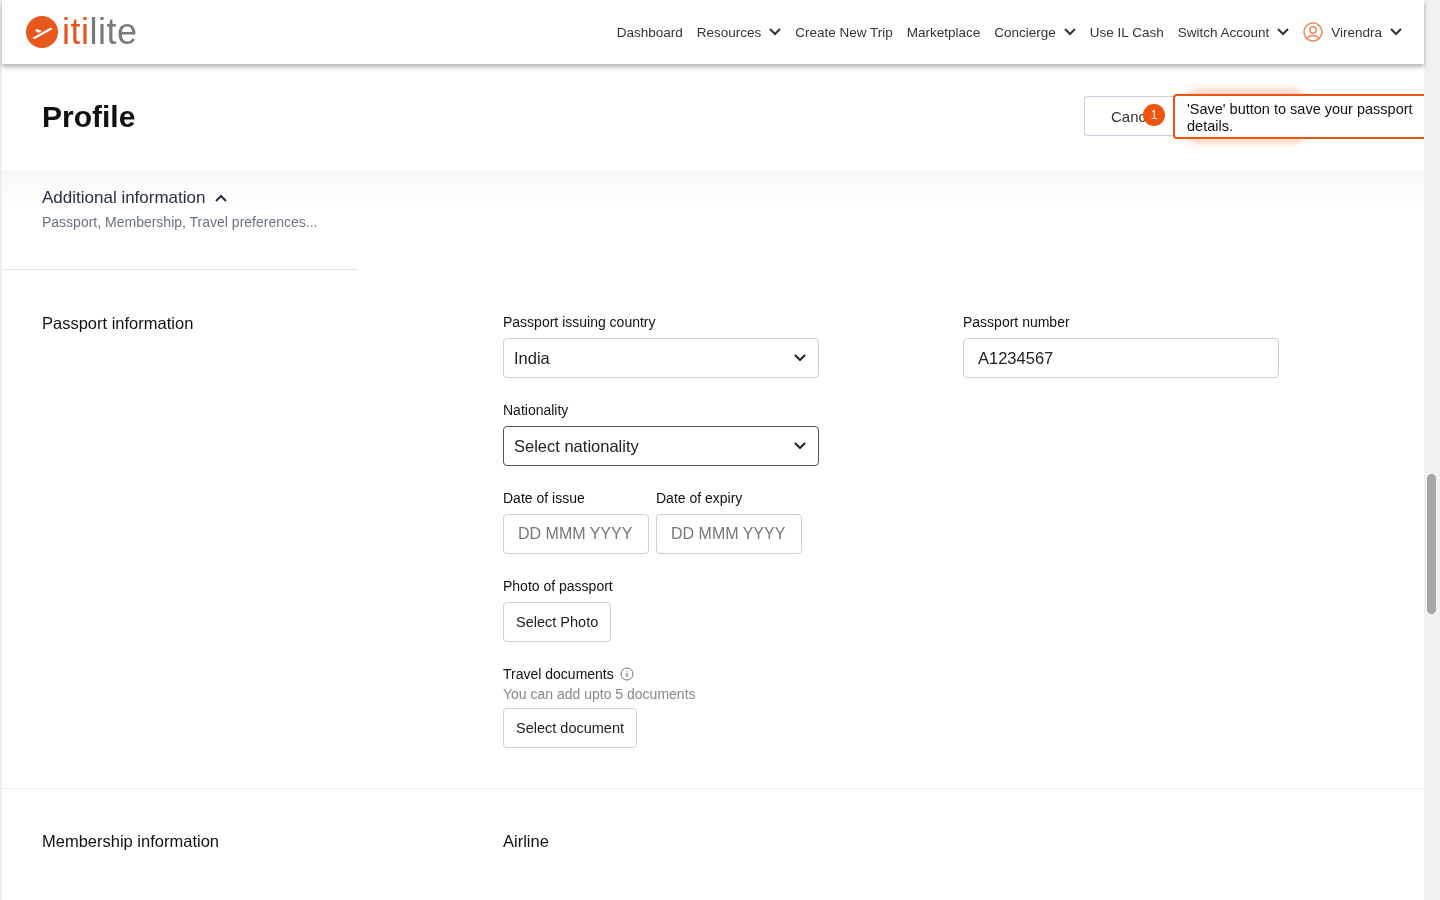 The width and height of the screenshot is (1440, 900). What do you see at coordinates (699, 498) in the screenshot?
I see `field-label: Date of expiry` at bounding box center [699, 498].